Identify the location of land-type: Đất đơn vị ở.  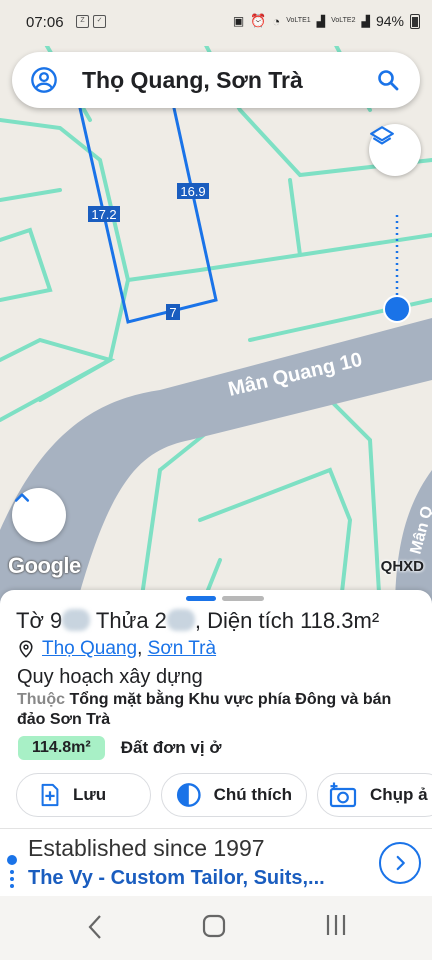
(171, 747).